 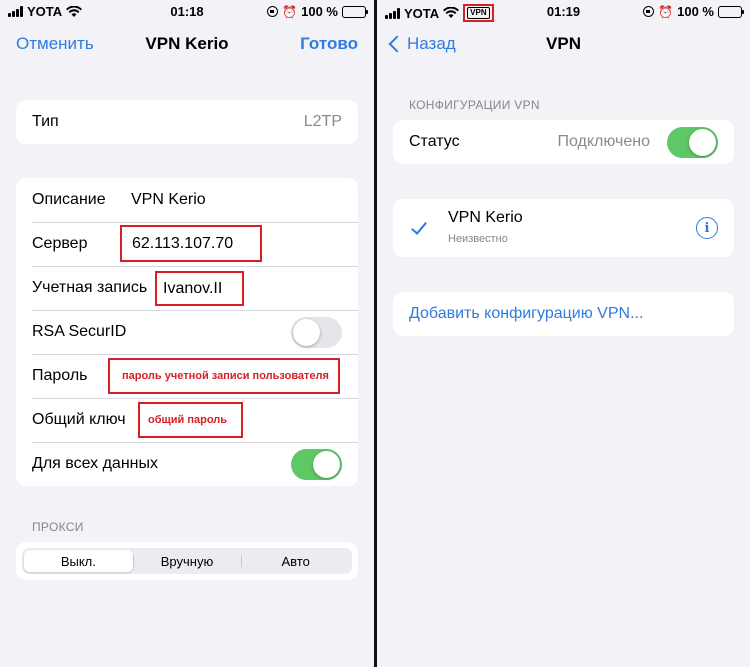 What do you see at coordinates (603, 141) in the screenshot?
I see `status-value: Подключено` at bounding box center [603, 141].